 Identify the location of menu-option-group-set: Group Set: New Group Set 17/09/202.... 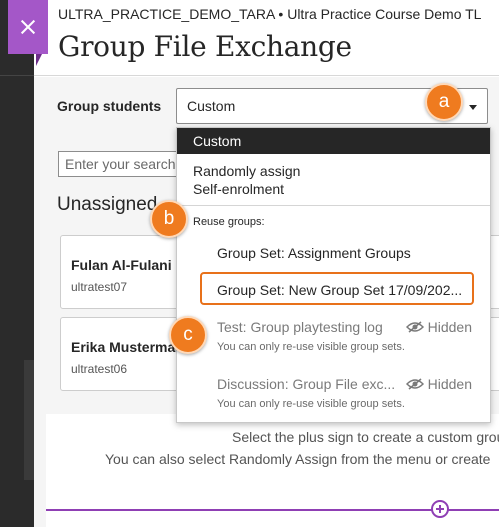
(333, 290).